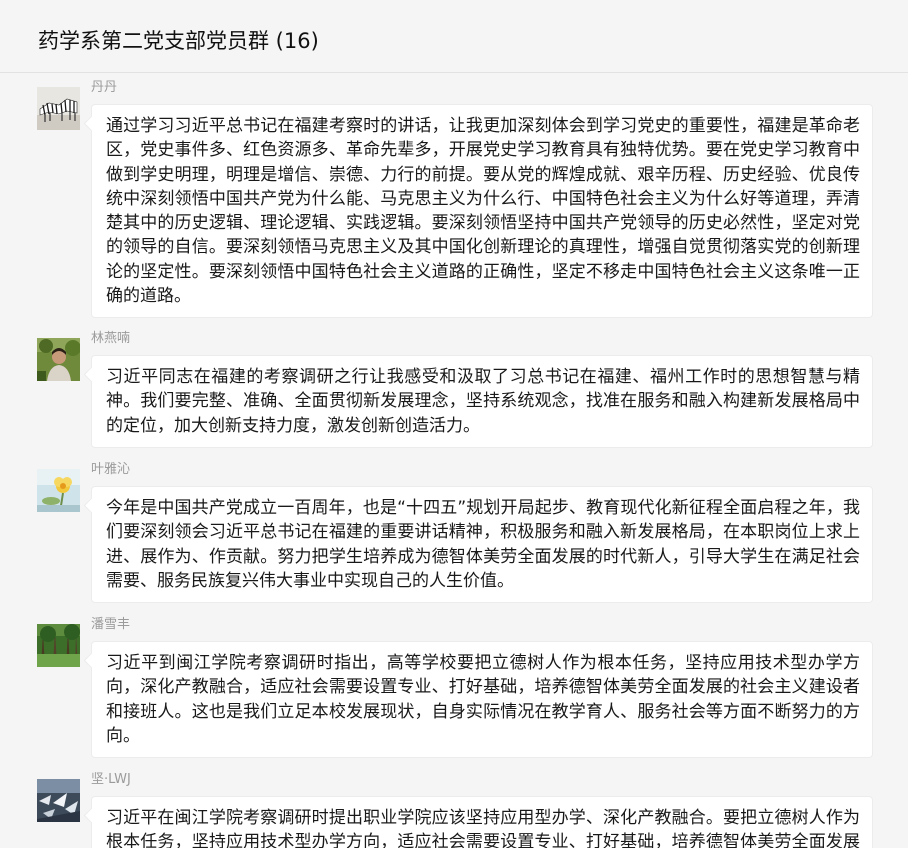 This screenshot has width=908, height=848. I want to click on chat-title: 药学系第二党支部党员群 (16), so click(178, 41).